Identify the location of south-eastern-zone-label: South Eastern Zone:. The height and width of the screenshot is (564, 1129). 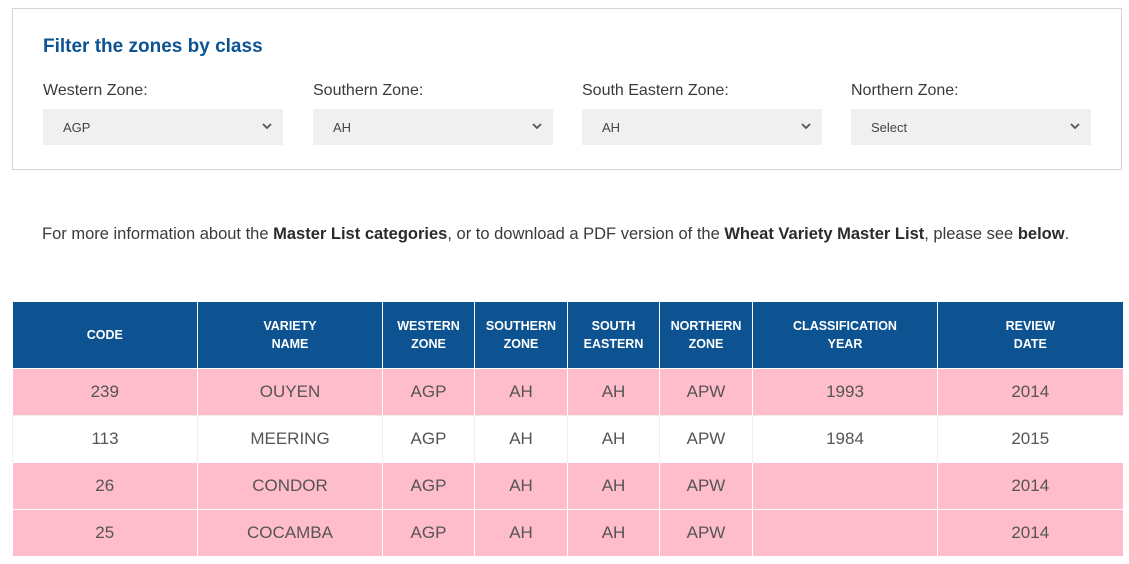
(655, 90).